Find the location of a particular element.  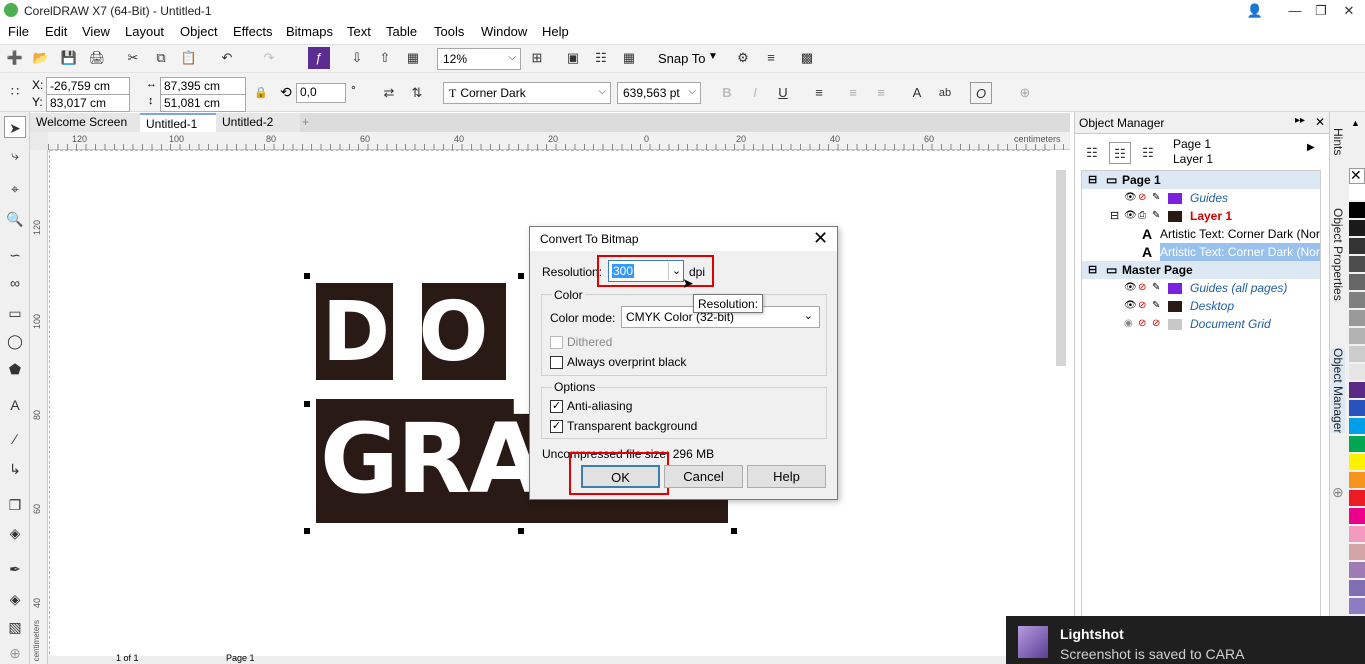

application-launcher-icon: ▩ is located at coordinates (807, 58).